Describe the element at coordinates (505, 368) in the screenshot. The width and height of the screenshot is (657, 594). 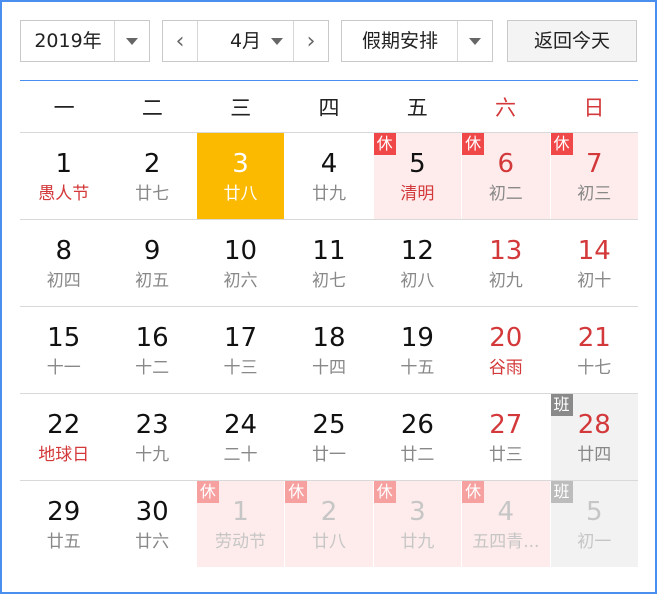
I see `festival-label: 谷雨` at that location.